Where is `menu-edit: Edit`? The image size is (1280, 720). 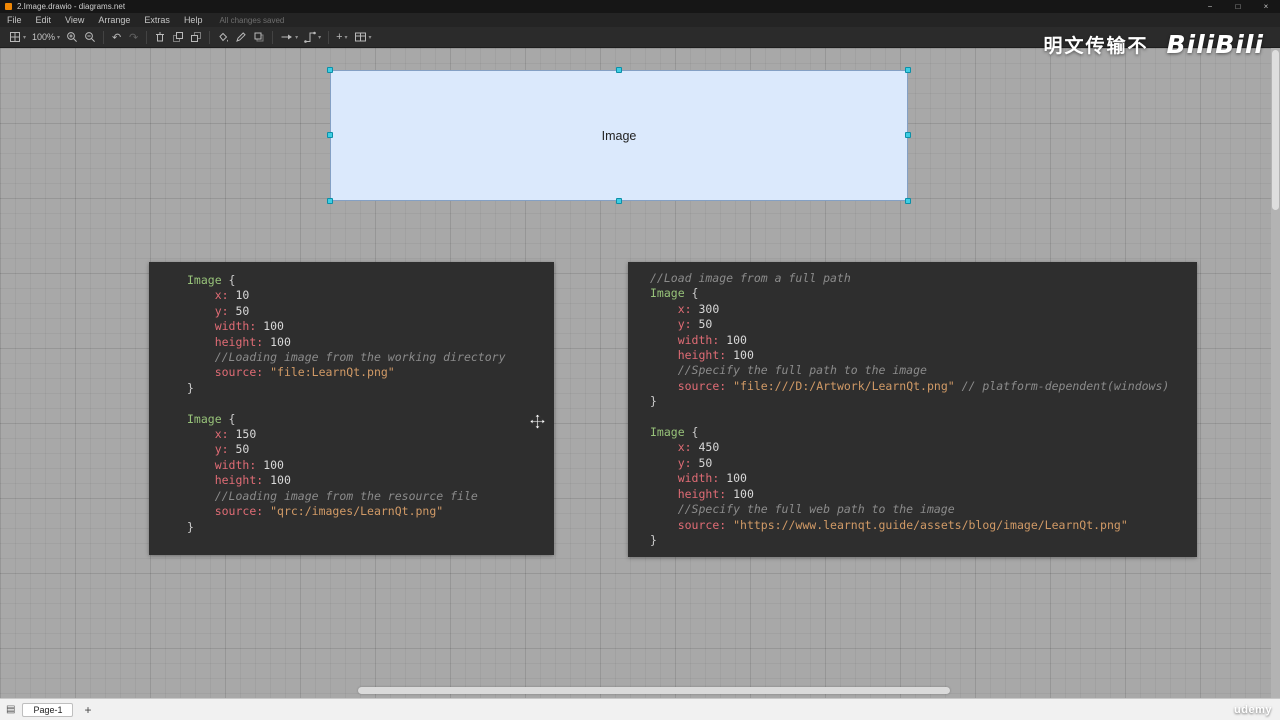 menu-edit: Edit is located at coordinates (44, 20).